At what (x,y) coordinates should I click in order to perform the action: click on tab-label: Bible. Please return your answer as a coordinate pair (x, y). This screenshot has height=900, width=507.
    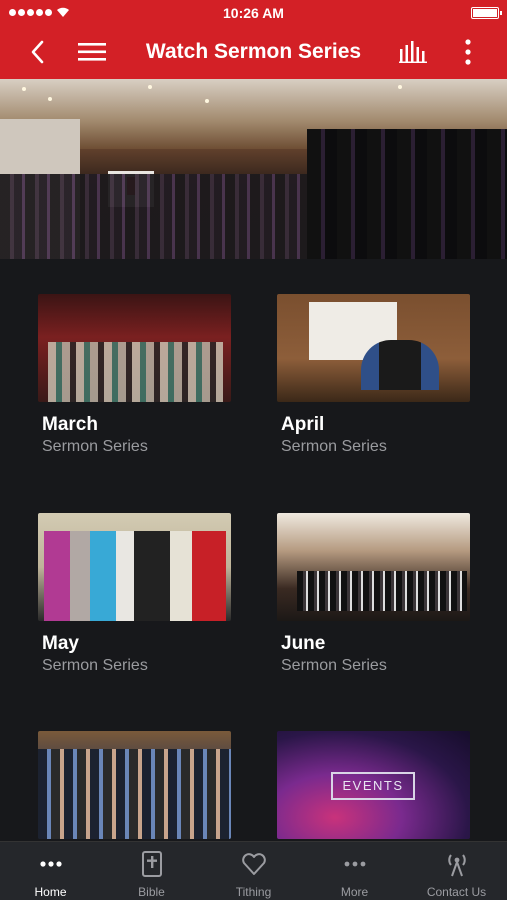
    Looking at the image, I should click on (151, 892).